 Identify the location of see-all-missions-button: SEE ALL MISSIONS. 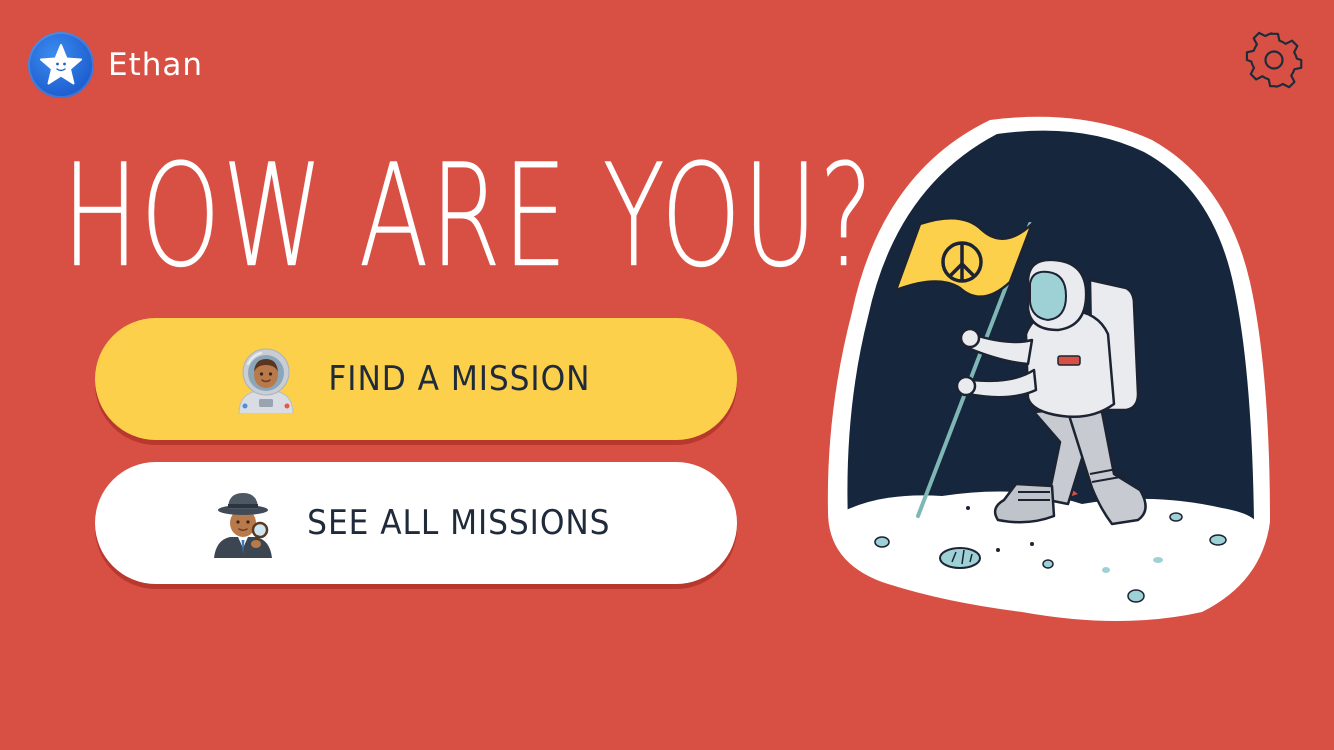
(416, 523).